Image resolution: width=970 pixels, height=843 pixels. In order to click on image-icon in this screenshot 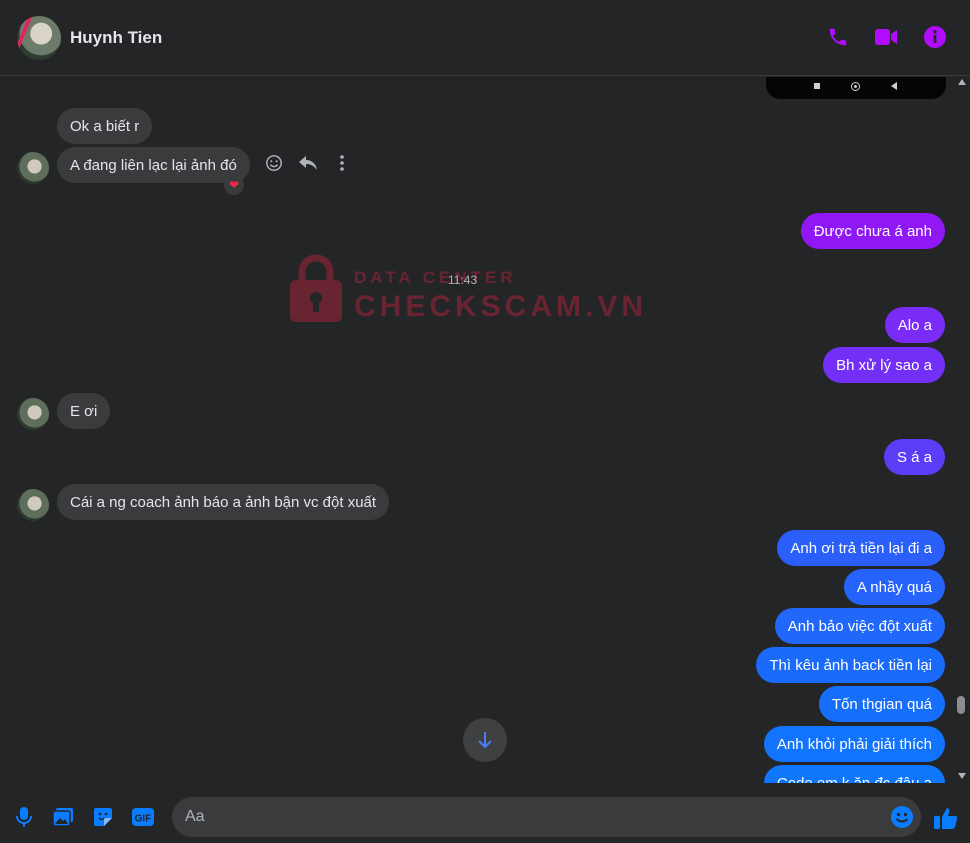, I will do `click(63, 817)`.